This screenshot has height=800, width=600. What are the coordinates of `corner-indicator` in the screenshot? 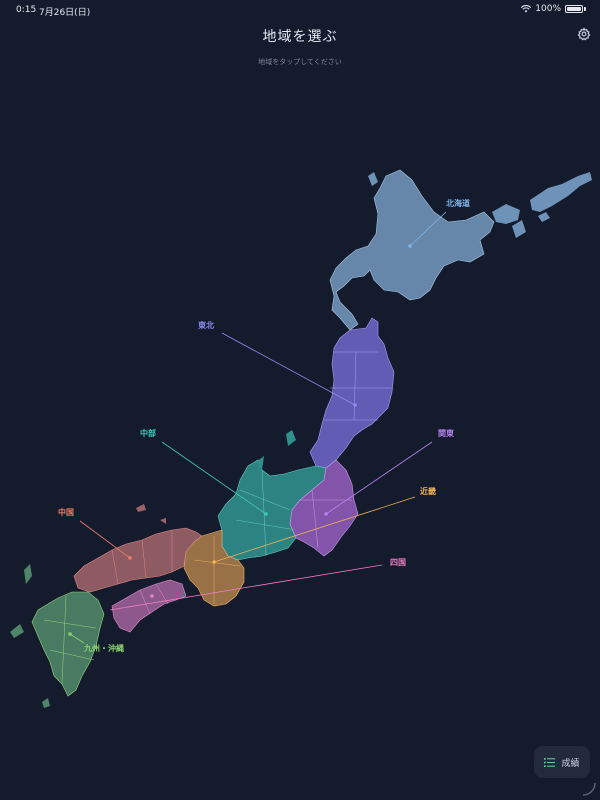 It's located at (589, 789).